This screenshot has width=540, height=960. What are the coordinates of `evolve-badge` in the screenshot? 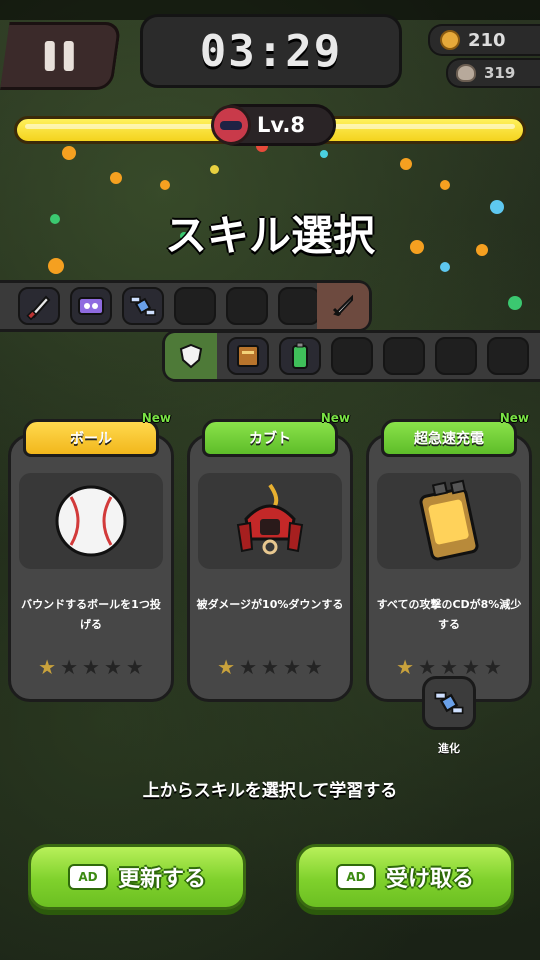 It's located at (449, 703).